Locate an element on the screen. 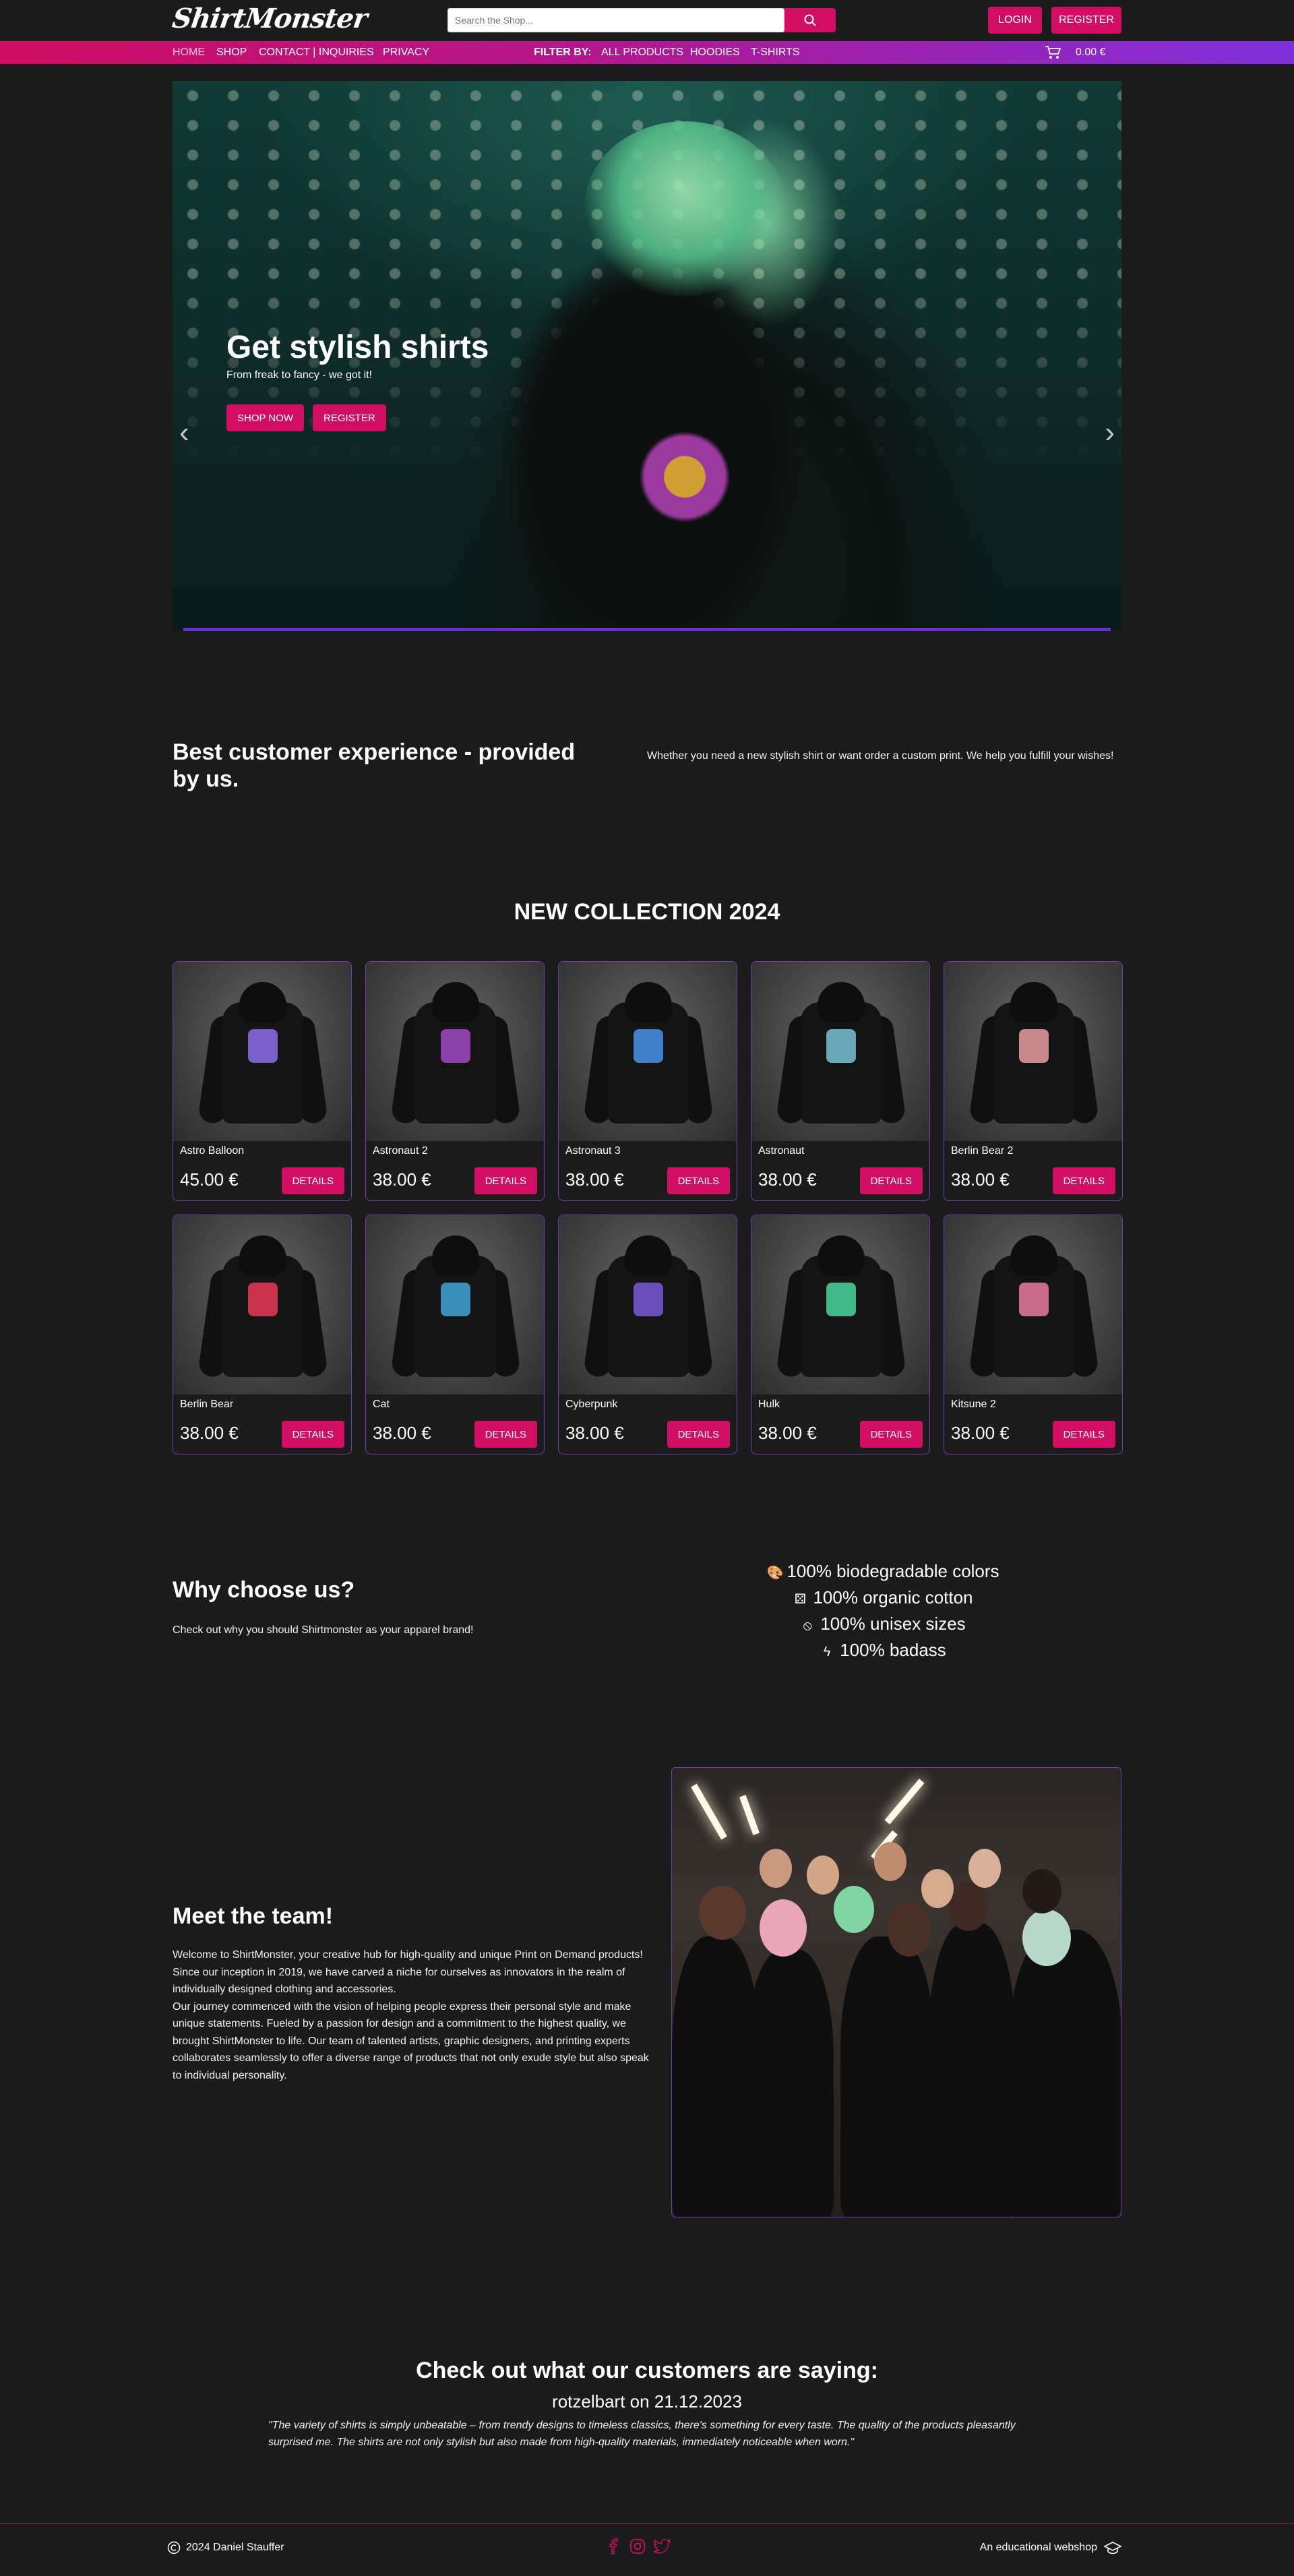 Image resolution: width=1294 pixels, height=2576 pixels. hero-subtitle: From freak to fancy - we got it! is located at coordinates (299, 375).